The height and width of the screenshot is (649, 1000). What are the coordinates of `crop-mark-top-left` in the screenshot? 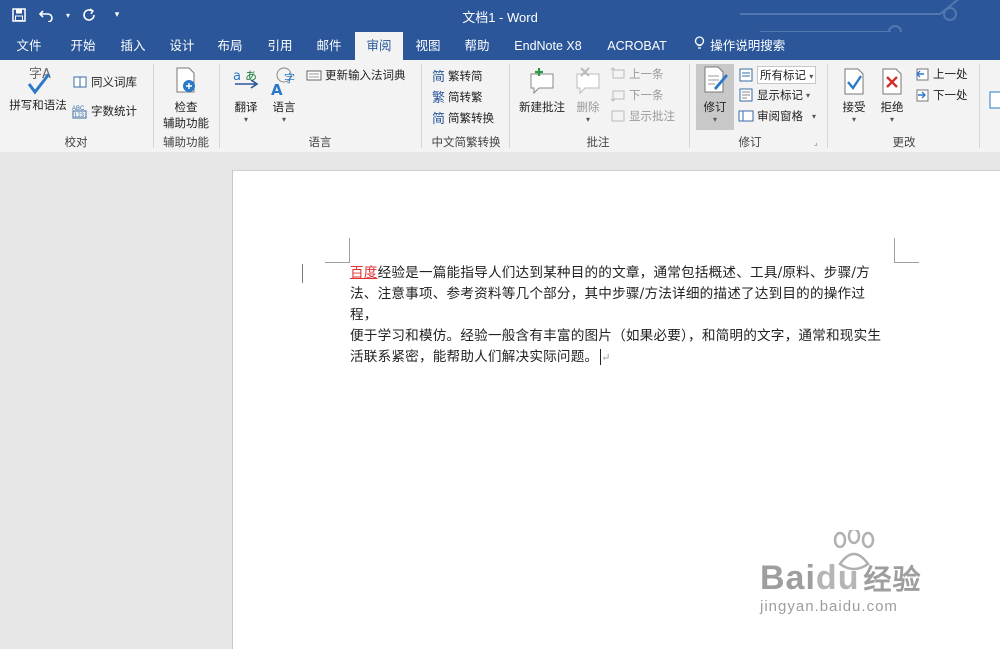 It's located at (337, 250).